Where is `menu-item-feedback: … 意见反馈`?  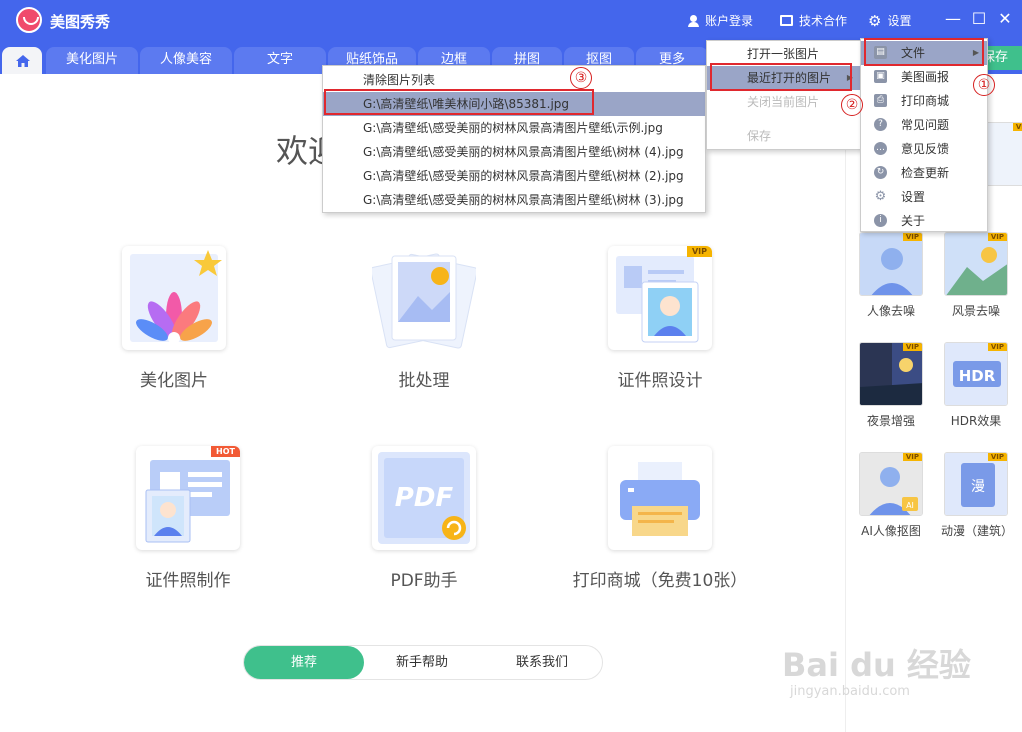 menu-item-feedback: … 意见反馈 is located at coordinates (924, 149).